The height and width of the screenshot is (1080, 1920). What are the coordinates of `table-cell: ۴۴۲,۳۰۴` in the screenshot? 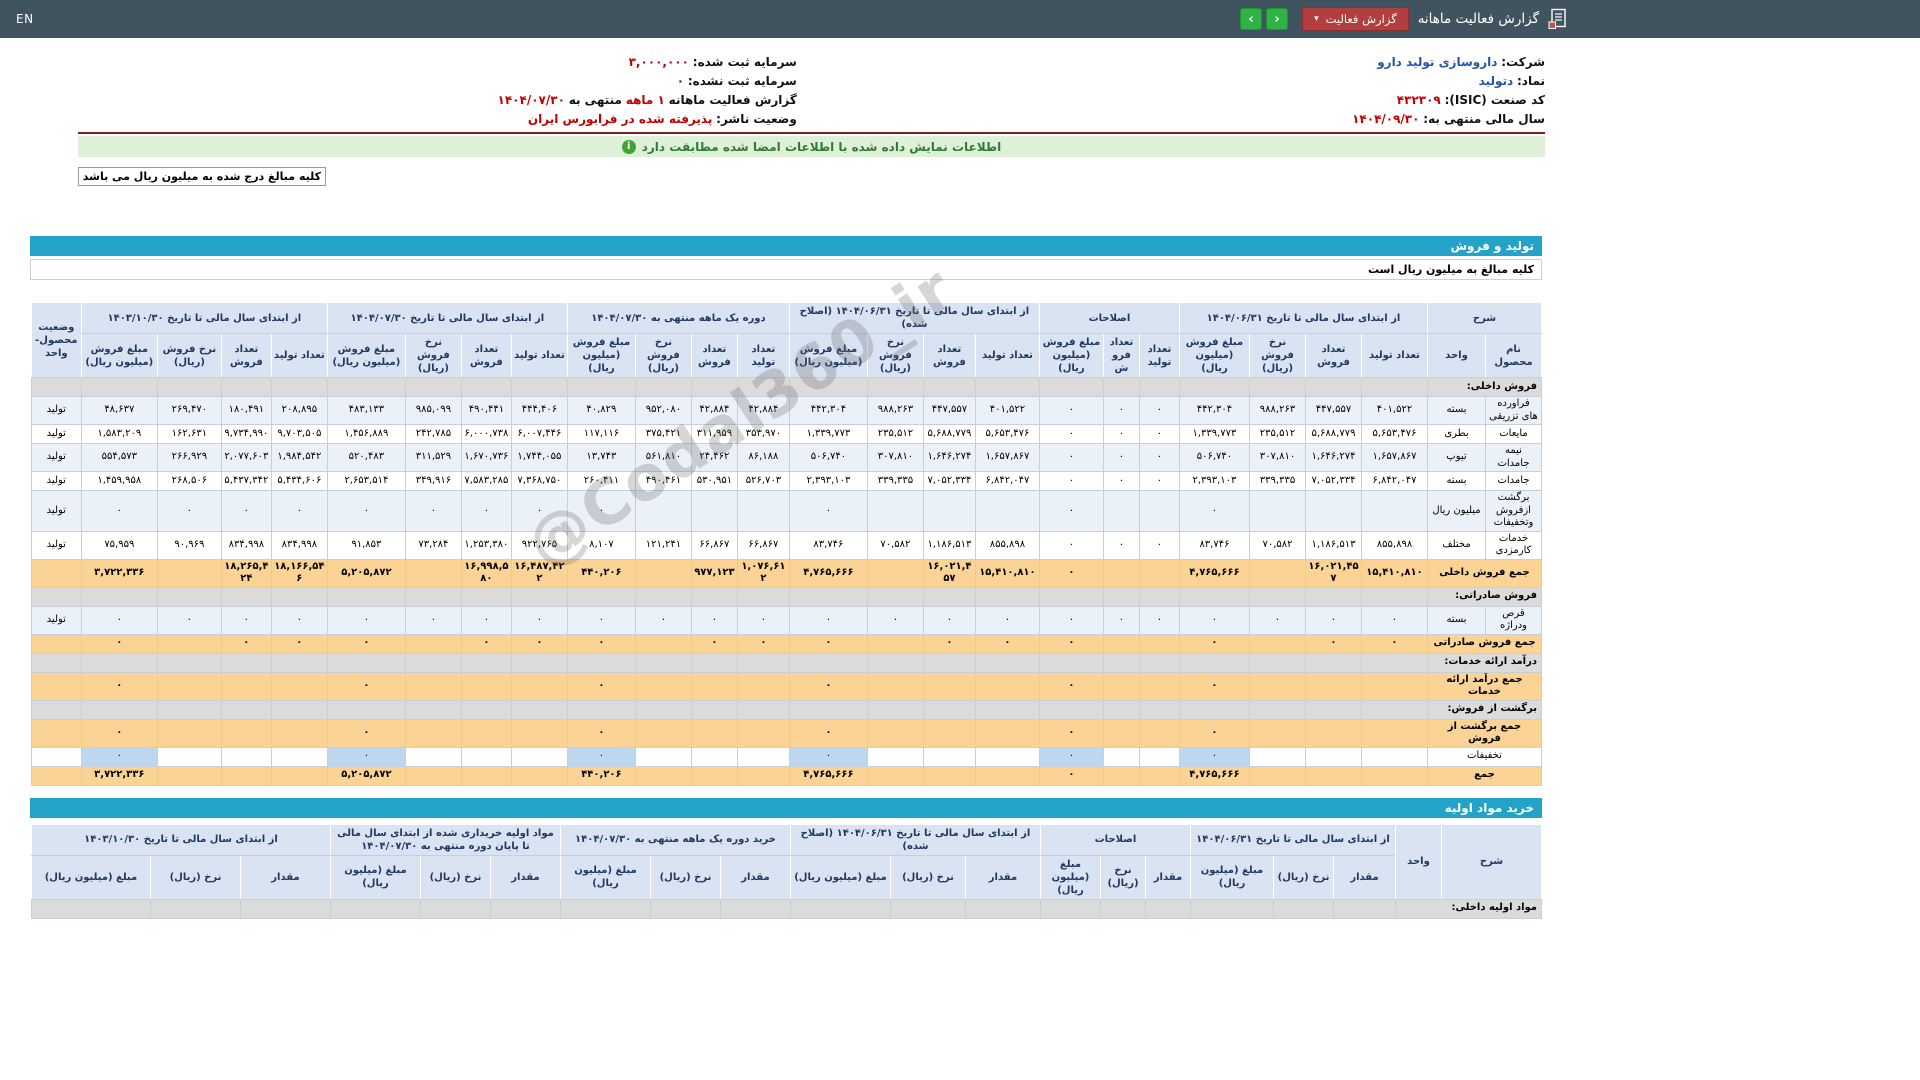 It's located at (1214, 410).